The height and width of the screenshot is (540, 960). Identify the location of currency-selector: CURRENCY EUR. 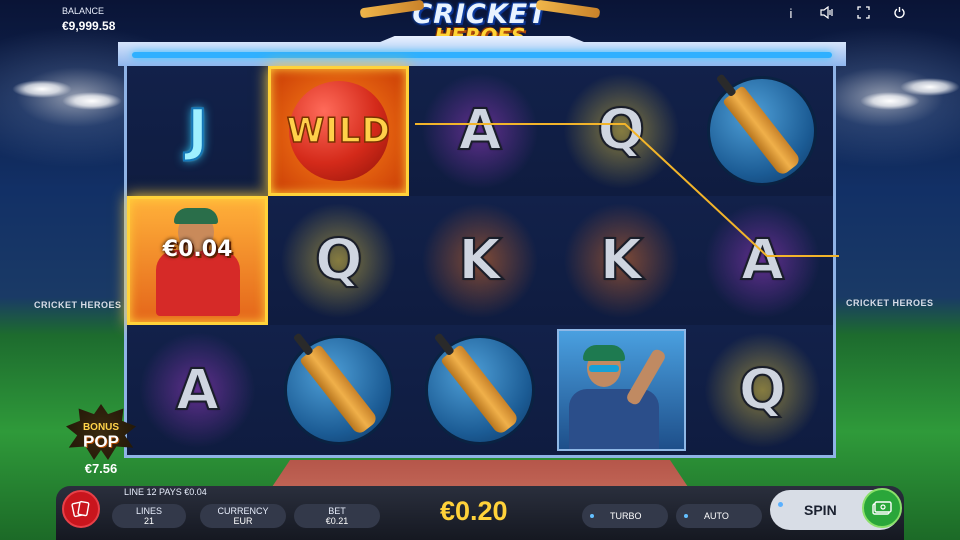
(243, 516).